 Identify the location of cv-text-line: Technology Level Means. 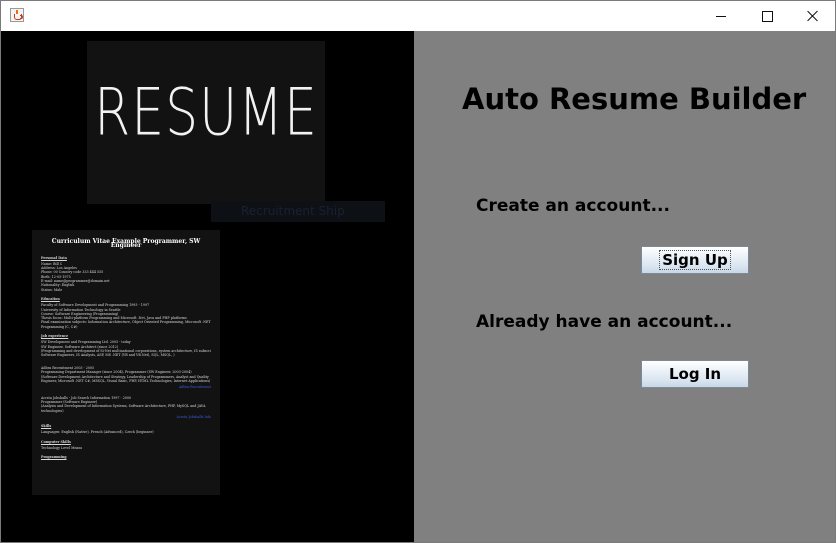
(62, 447).